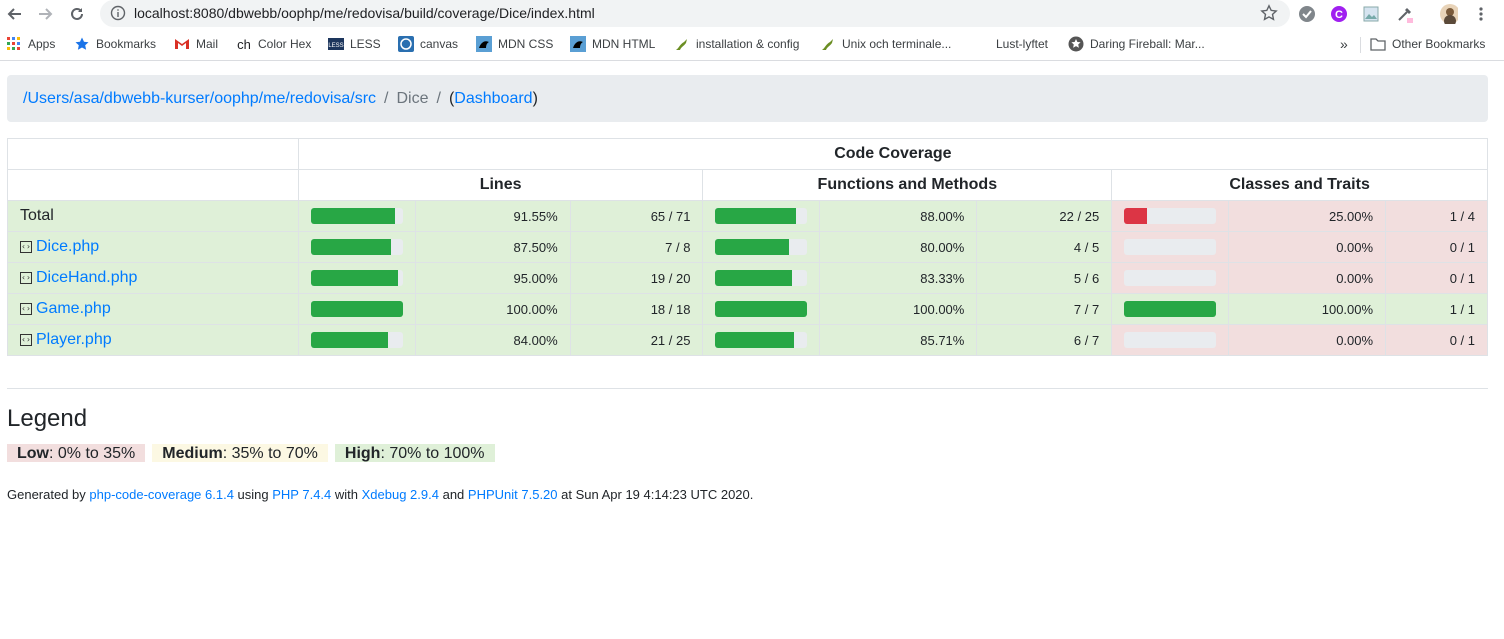  What do you see at coordinates (1436, 309) in the screenshot?
I see `coverage-count: 1 / 1` at bounding box center [1436, 309].